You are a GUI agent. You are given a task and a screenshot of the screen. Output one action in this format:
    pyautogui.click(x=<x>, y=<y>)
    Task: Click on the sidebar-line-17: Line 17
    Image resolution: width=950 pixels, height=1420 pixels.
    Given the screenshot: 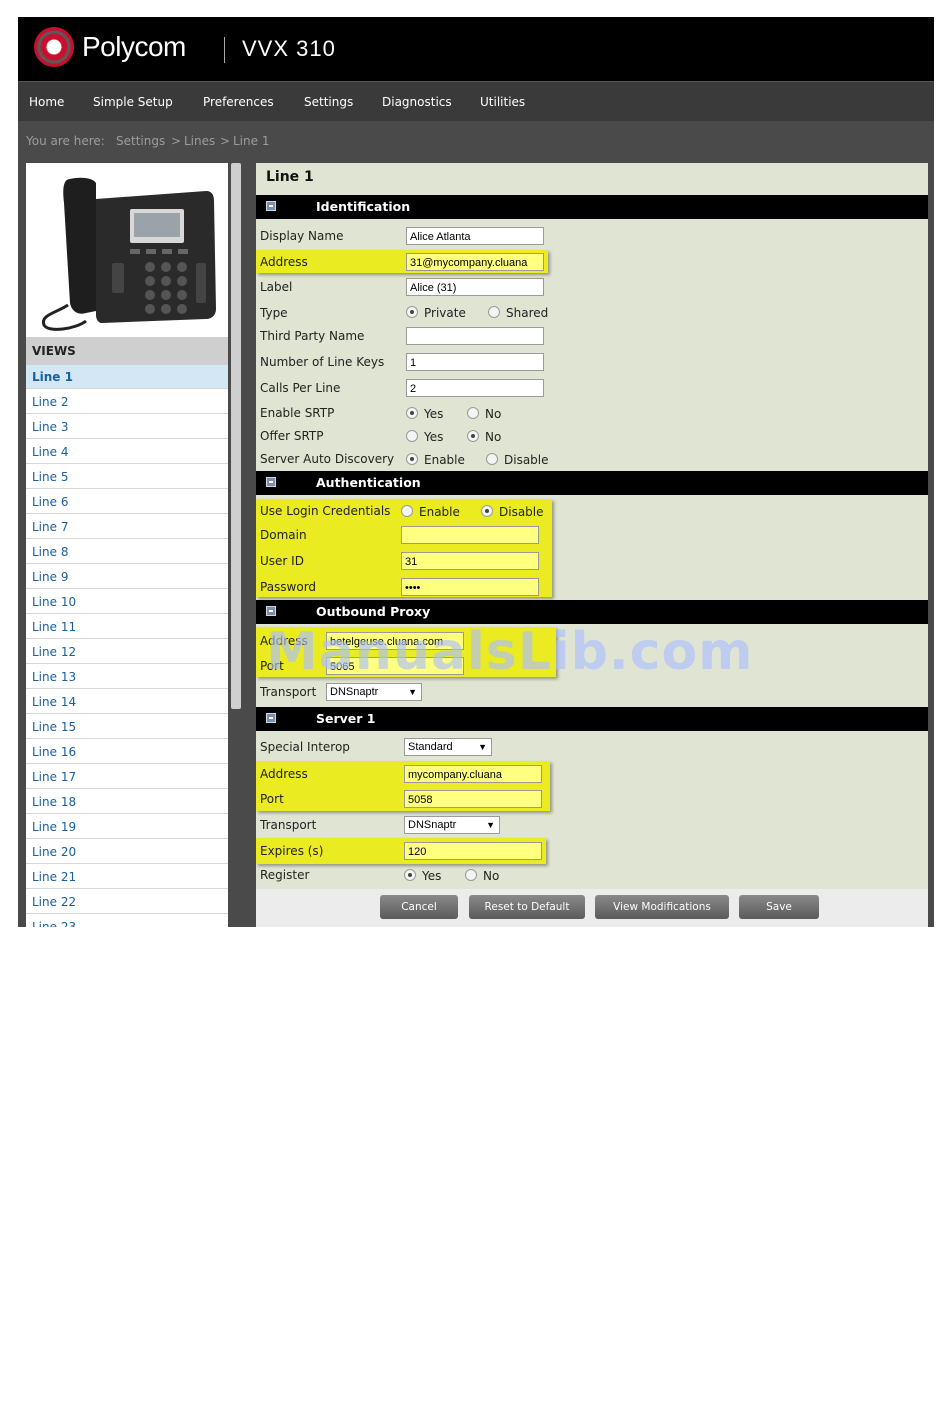 What is the action you would take?
    pyautogui.click(x=127, y=777)
    